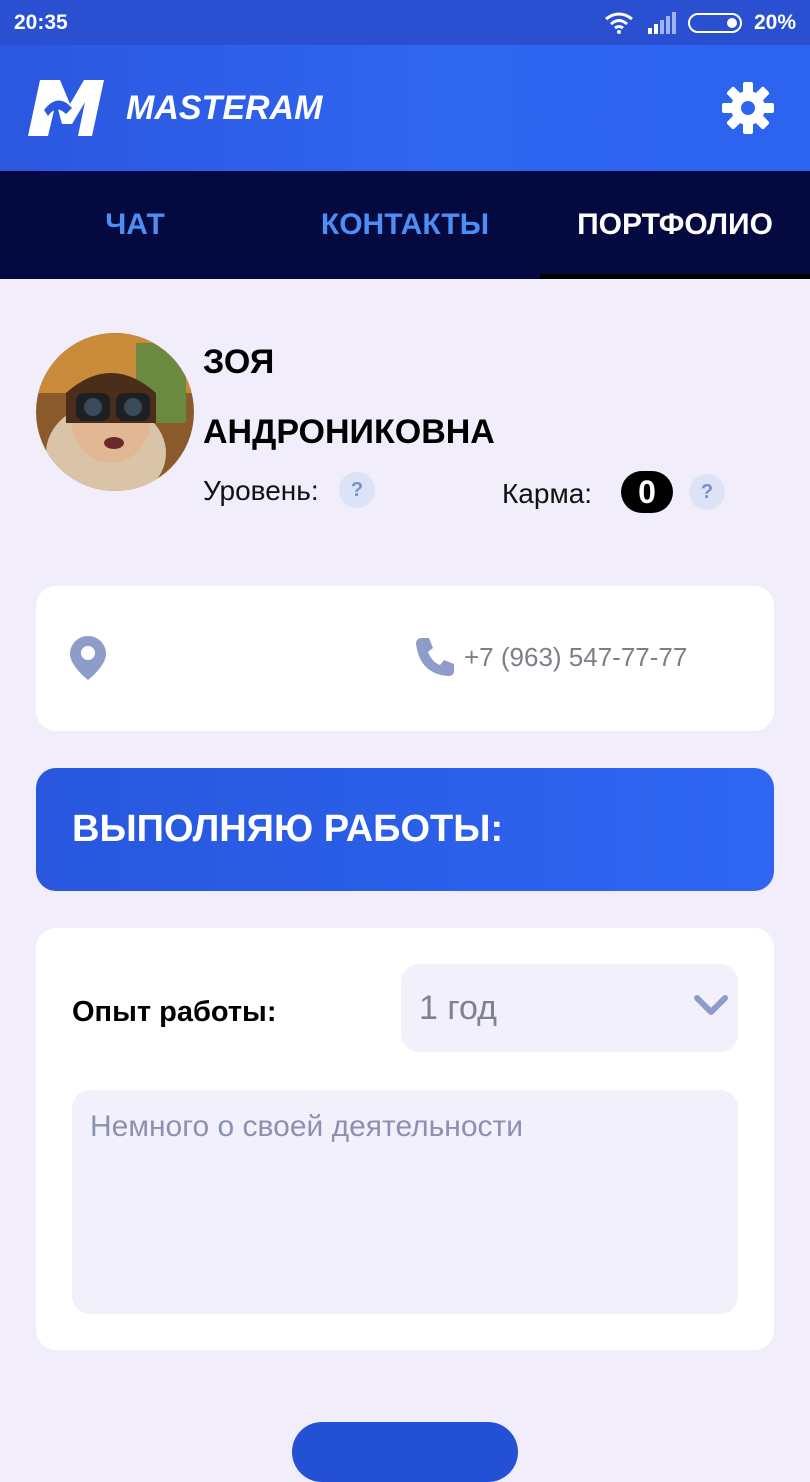 The image size is (810, 1482). I want to click on about-textarea, so click(405, 1202).